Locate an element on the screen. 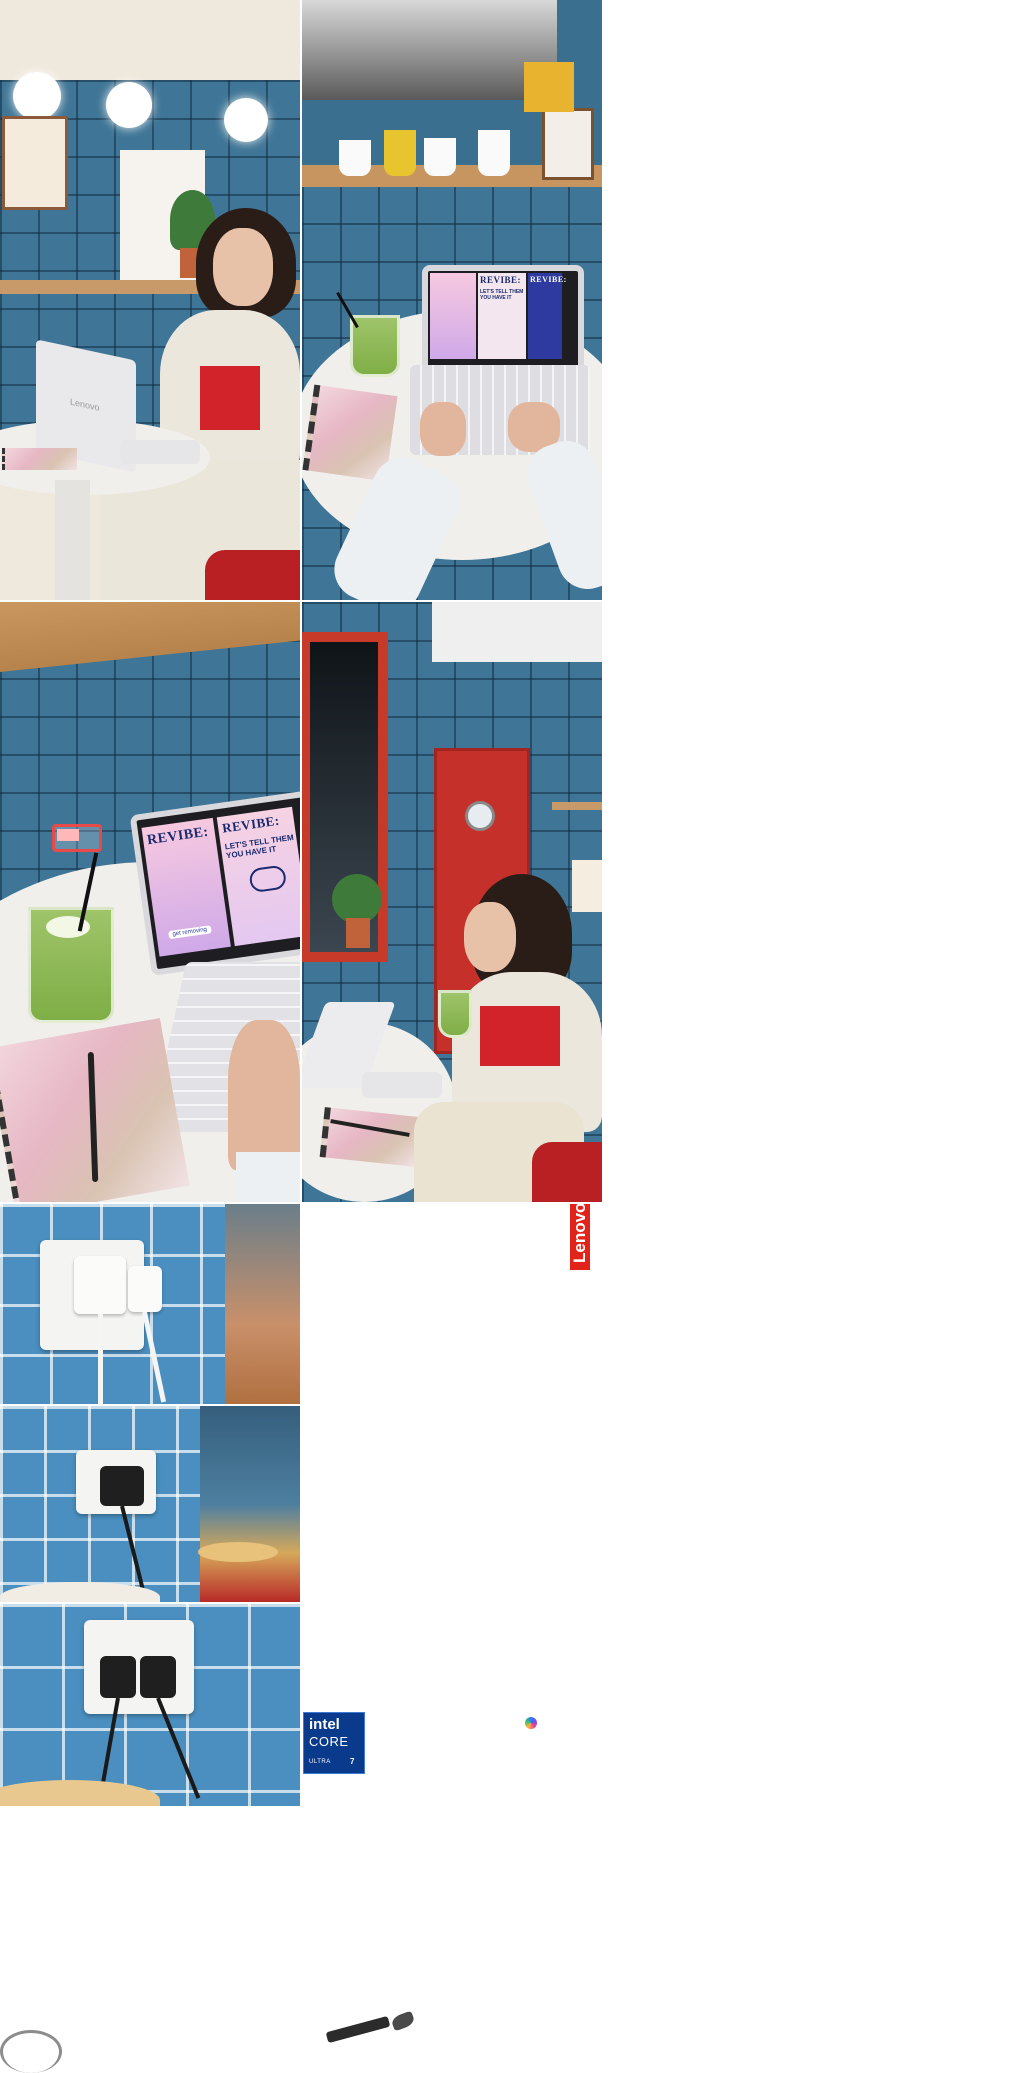 The width and height of the screenshot is (1024, 2073). laptop-lid-brand: Lenovo is located at coordinates (85, 404).